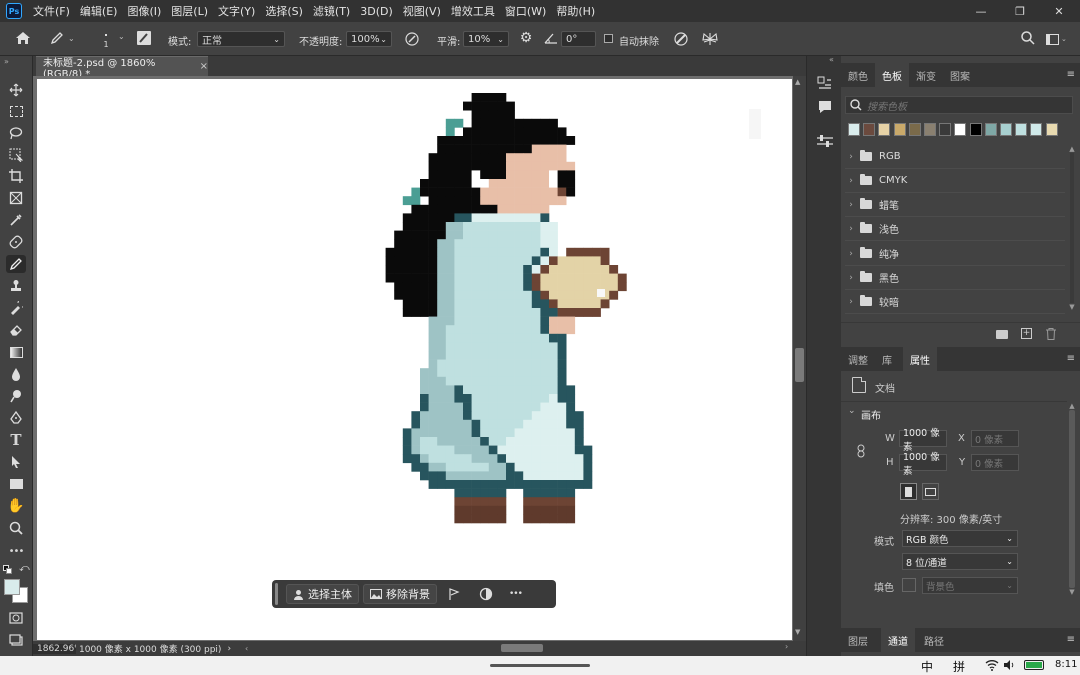 The width and height of the screenshot is (1080, 675). Describe the element at coordinates (797, 632) in the screenshot. I see `scroll-down-icon: ▼` at that location.